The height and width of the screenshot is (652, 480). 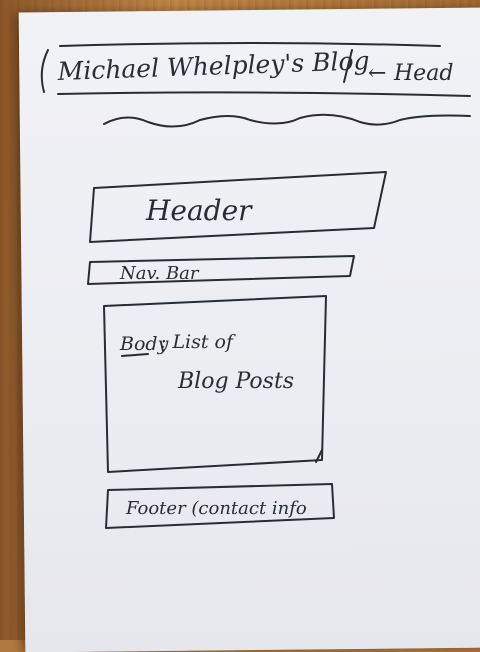 What do you see at coordinates (216, 508) in the screenshot?
I see `footer-label: Footer (contact info` at bounding box center [216, 508].